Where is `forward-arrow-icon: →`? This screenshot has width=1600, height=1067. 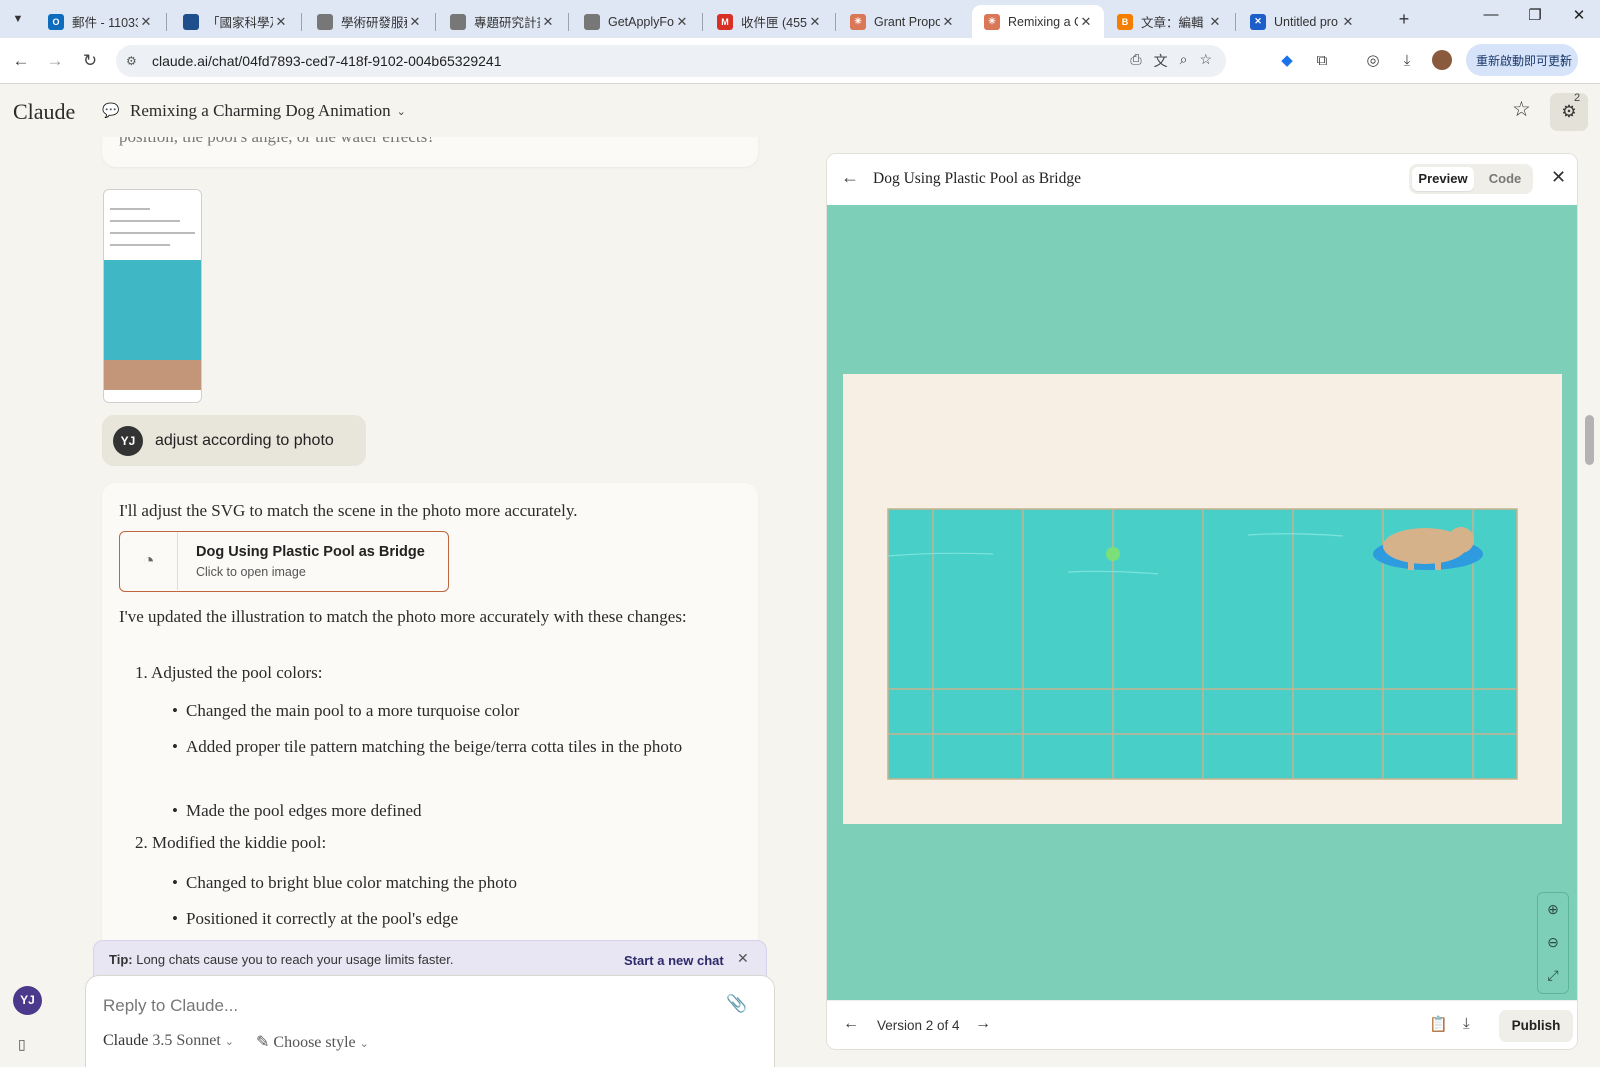
forward-arrow-icon: → is located at coordinates (55, 61).